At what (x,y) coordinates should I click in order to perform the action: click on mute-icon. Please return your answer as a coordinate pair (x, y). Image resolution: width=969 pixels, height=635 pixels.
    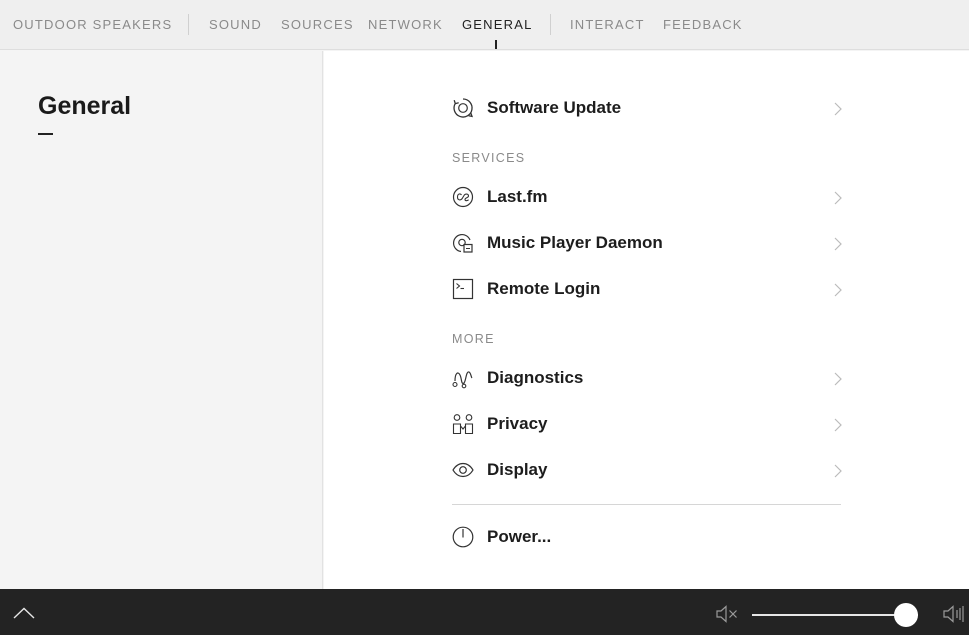
    Looking at the image, I should click on (727, 614).